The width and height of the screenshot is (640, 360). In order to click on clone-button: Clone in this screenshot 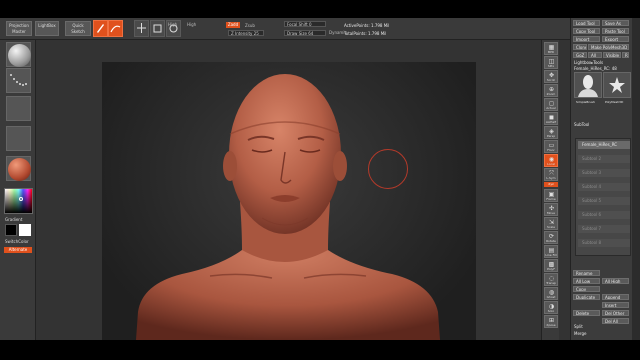, I will do `click(580, 47)`.